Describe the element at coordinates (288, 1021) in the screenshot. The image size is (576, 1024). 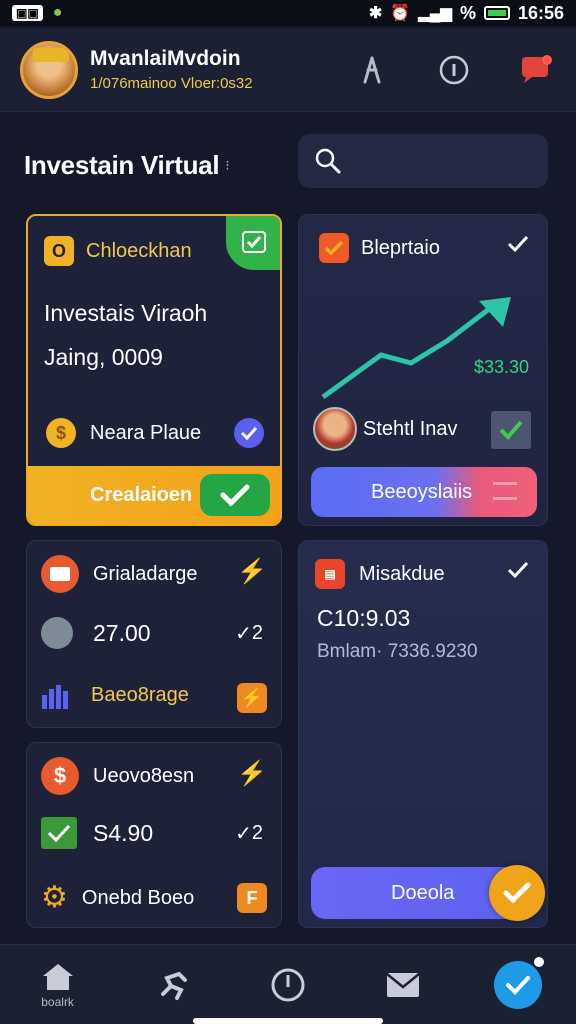
I see `home-indicator` at that location.